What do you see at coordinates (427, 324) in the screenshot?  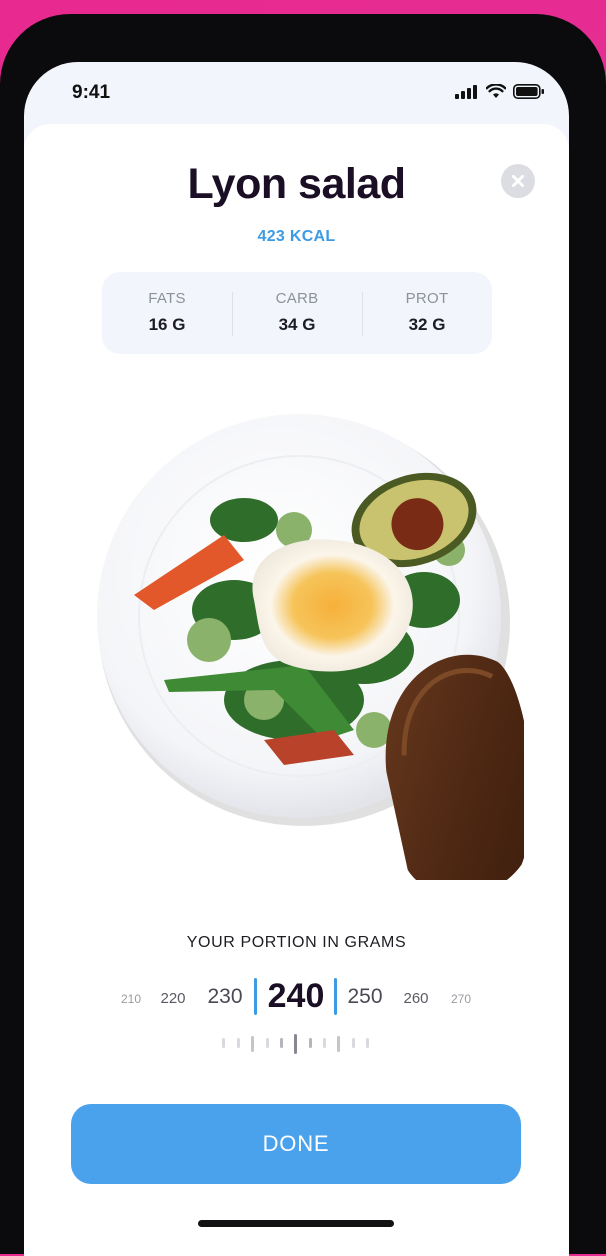 I see `macro-value: 32 G` at bounding box center [427, 324].